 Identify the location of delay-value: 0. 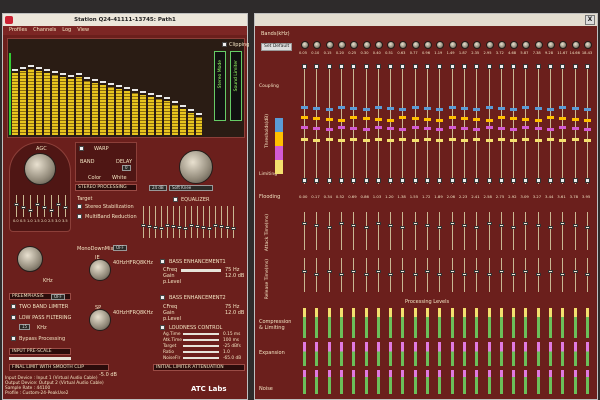
(126, 168).